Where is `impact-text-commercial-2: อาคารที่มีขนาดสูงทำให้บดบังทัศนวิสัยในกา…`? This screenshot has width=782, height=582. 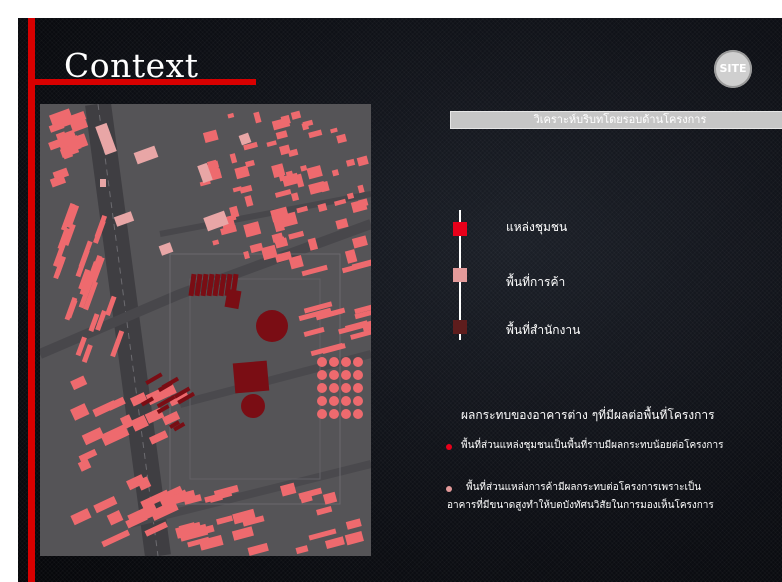 impact-text-commercial-2: อาคารที่มีขนาดสูงทำให้บดบังทัศนวิสัยในกา… is located at coordinates (580, 505).